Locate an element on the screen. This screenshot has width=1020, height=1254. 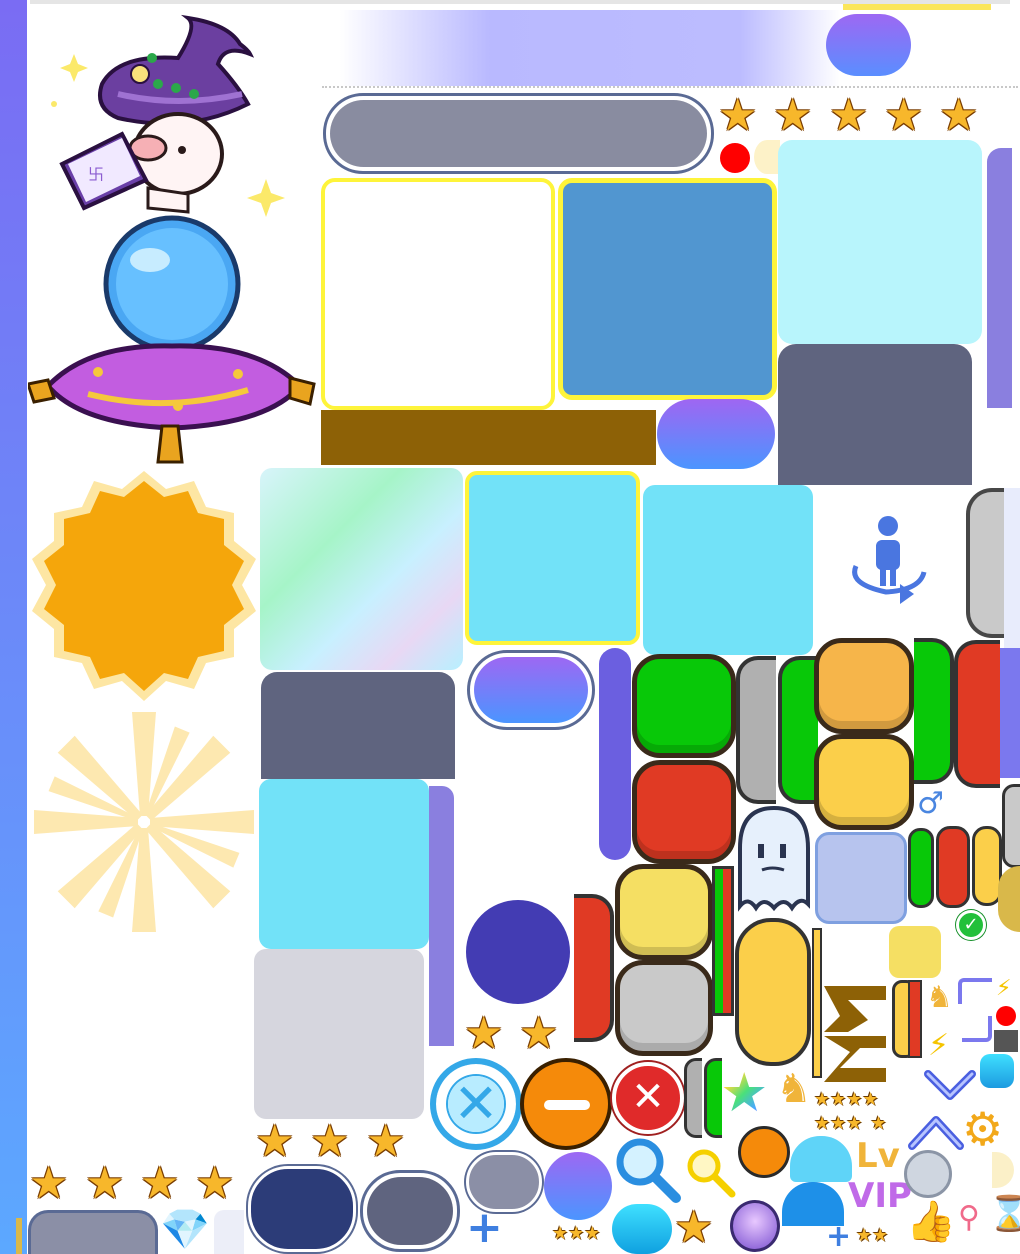
red-dot-badge is located at coordinates (735, 158).